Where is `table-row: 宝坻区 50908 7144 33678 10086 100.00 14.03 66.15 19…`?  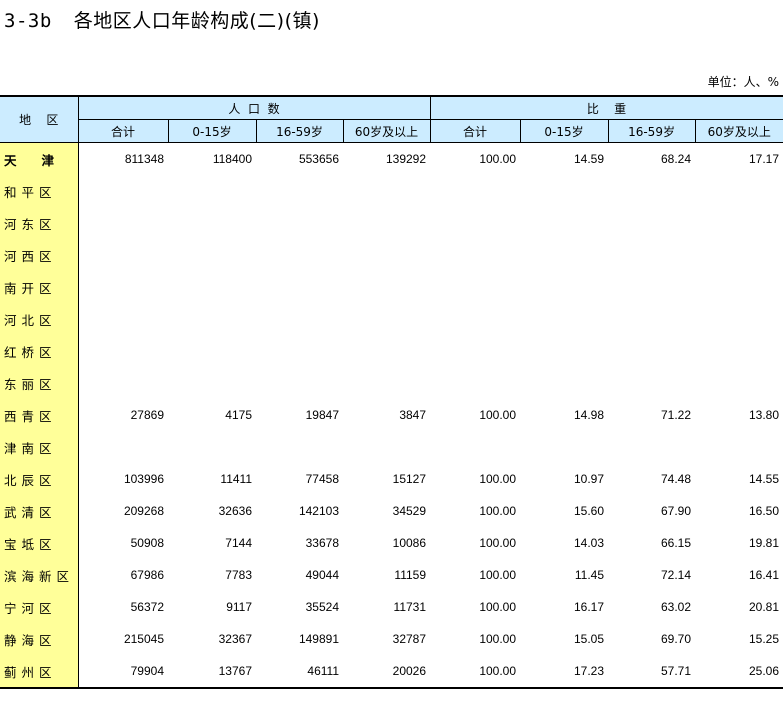
table-row: 宝坻区 50908 7144 33678 10086 100.00 14.03 66.15 19… is located at coordinates (391, 543).